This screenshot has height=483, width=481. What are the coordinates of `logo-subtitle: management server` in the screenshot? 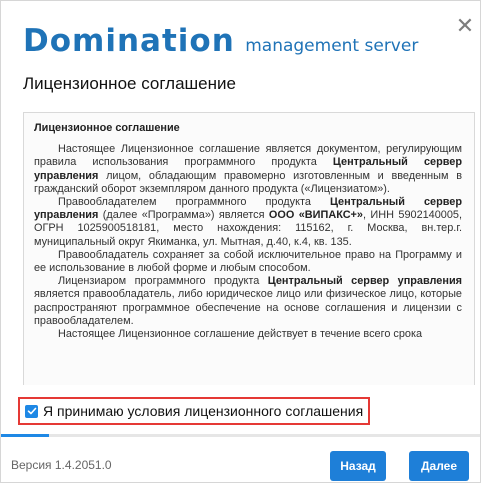 It's located at (332, 46).